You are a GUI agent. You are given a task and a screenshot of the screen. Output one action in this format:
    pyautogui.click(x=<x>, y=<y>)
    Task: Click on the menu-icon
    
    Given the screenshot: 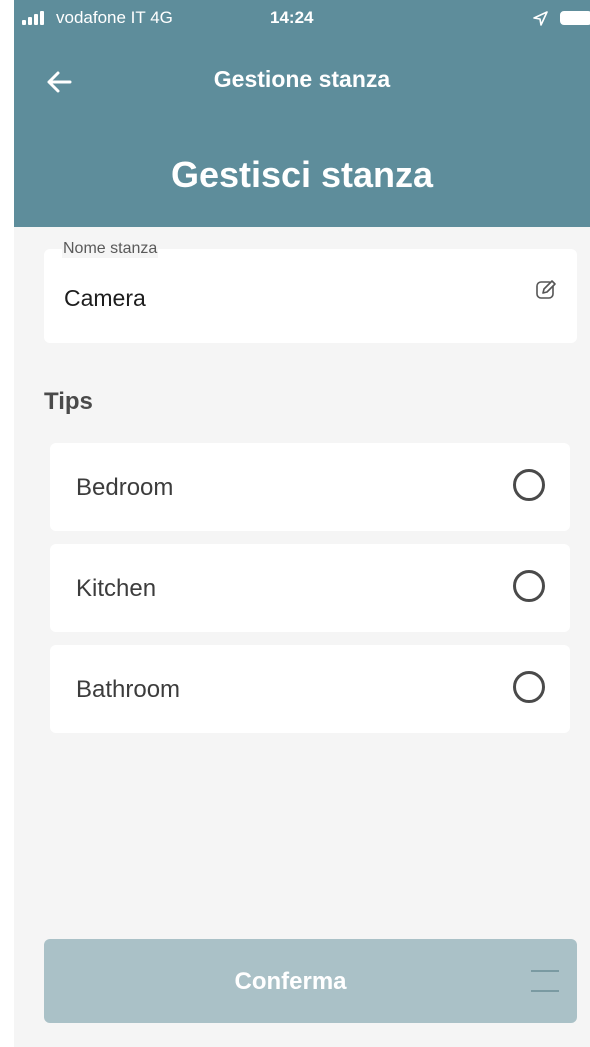 What is the action you would take?
    pyautogui.click(x=545, y=981)
    